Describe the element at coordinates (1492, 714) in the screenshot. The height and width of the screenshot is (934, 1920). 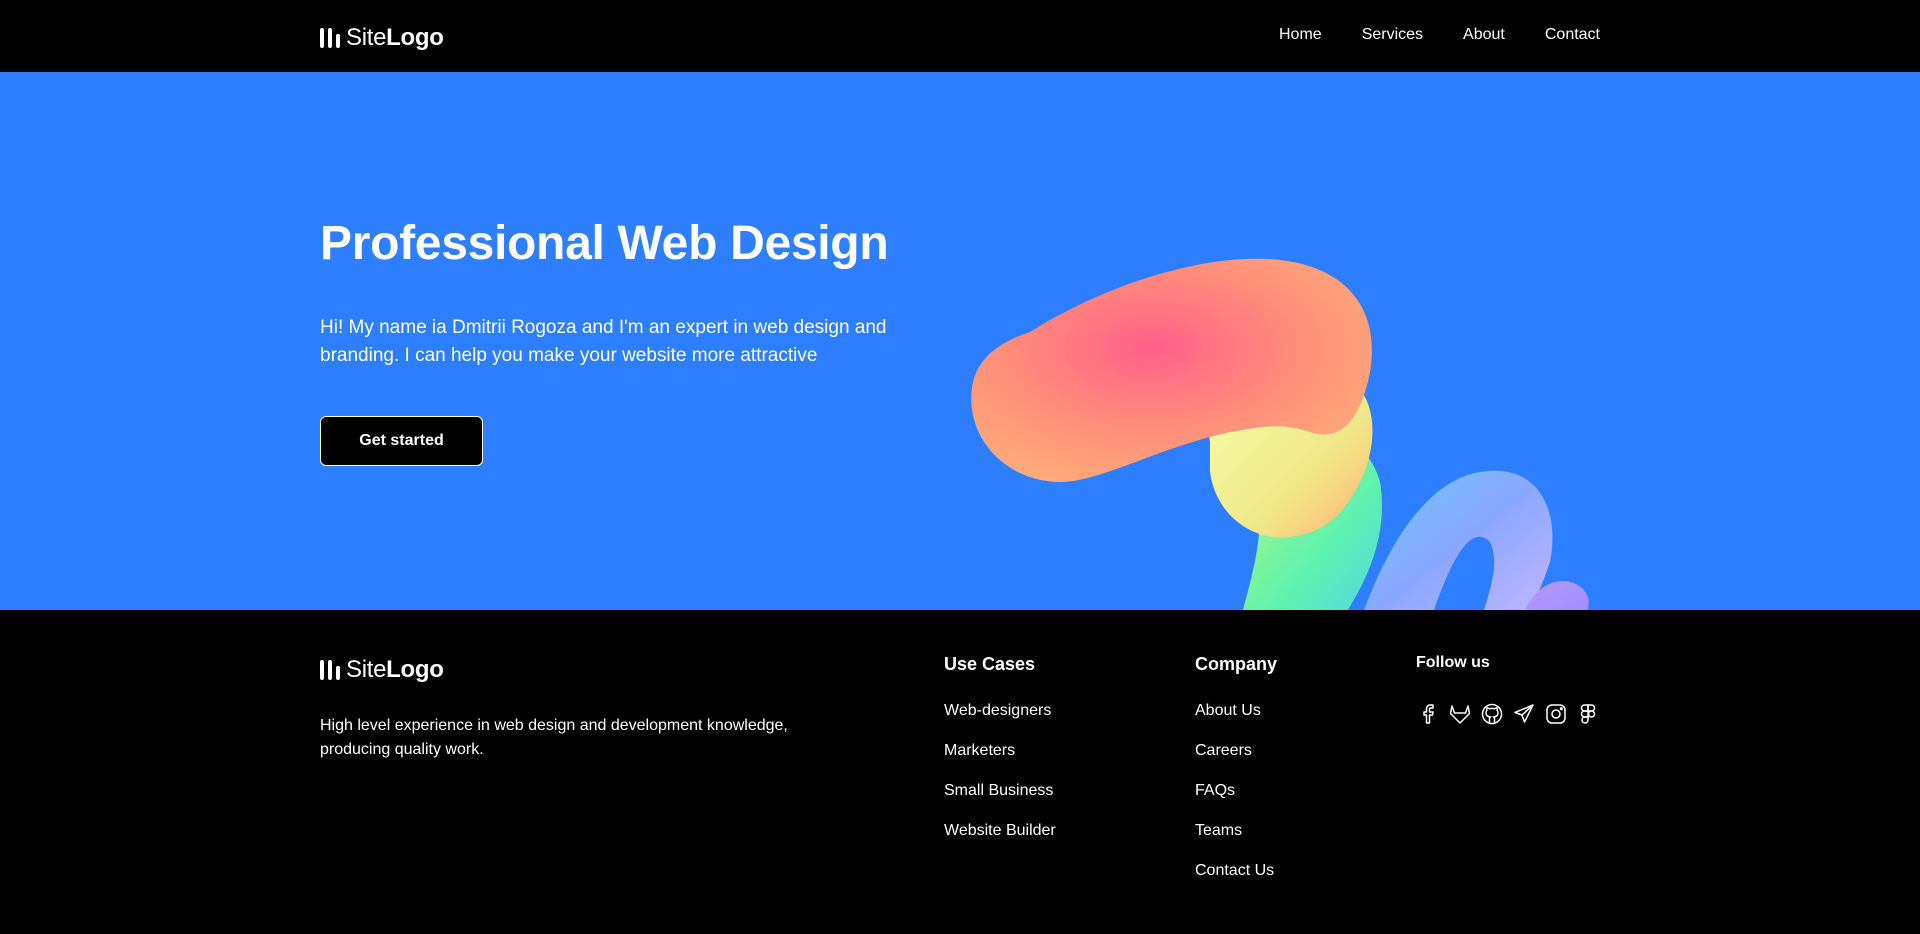
I see `github-icon` at that location.